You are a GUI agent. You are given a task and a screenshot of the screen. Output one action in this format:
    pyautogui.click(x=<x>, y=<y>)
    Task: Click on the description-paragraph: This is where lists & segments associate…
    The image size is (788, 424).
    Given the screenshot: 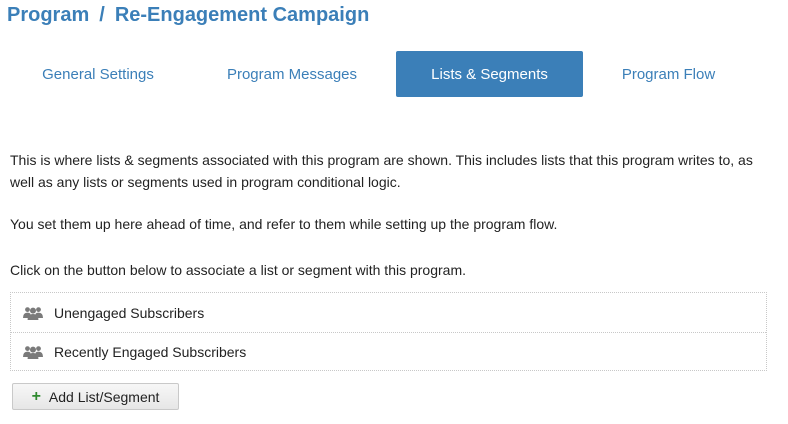 What is the action you would take?
    pyautogui.click(x=381, y=171)
    